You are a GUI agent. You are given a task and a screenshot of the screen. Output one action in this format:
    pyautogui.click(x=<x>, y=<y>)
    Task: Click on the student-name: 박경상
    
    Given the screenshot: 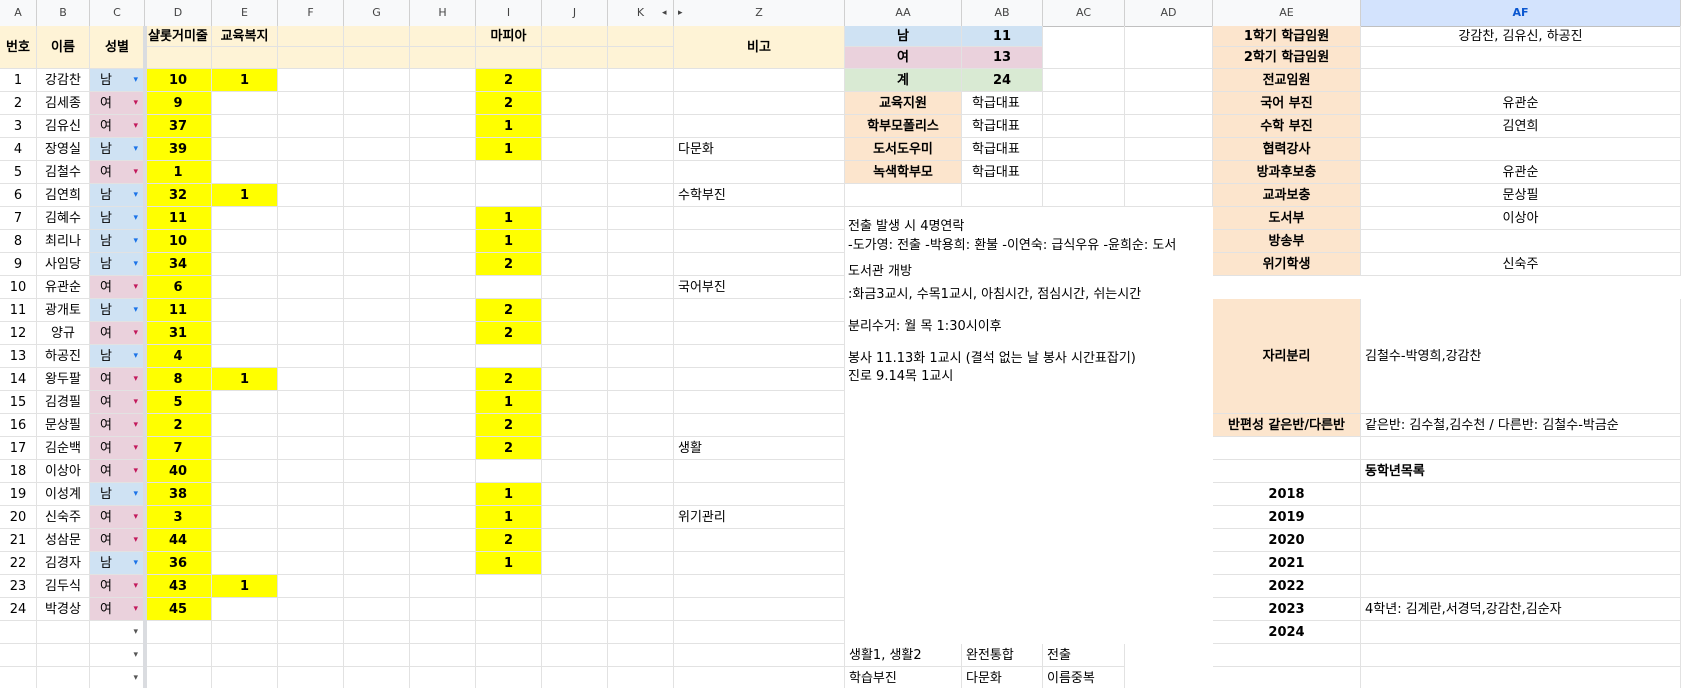 What is the action you would take?
    pyautogui.click(x=63, y=609)
    